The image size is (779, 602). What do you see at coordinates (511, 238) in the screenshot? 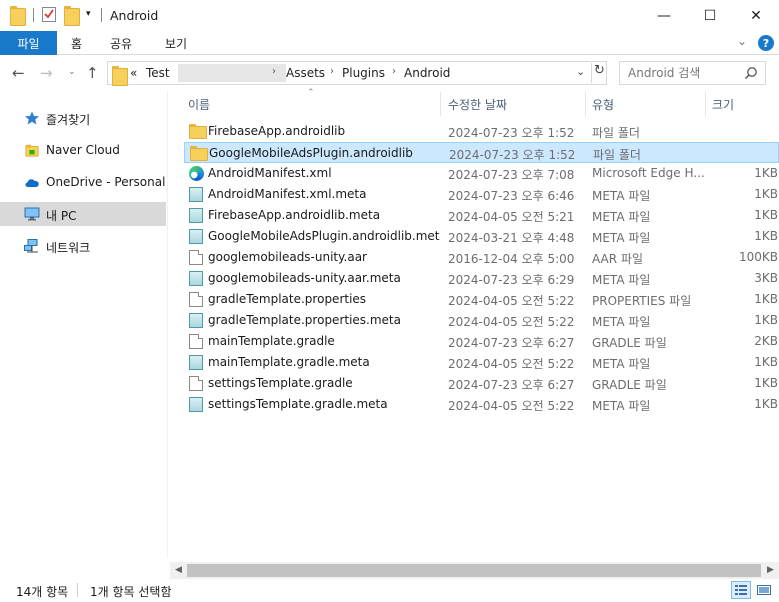
I see `file-date: 2024-03-21 오후 4:48` at bounding box center [511, 238].